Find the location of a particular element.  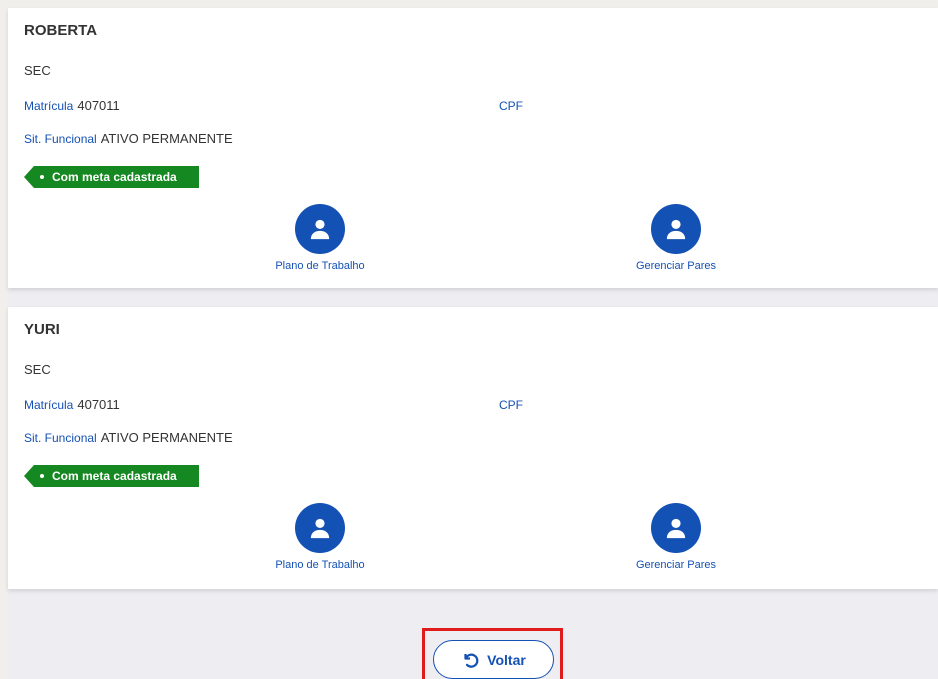

page-top-border is located at coordinates (469, 4).